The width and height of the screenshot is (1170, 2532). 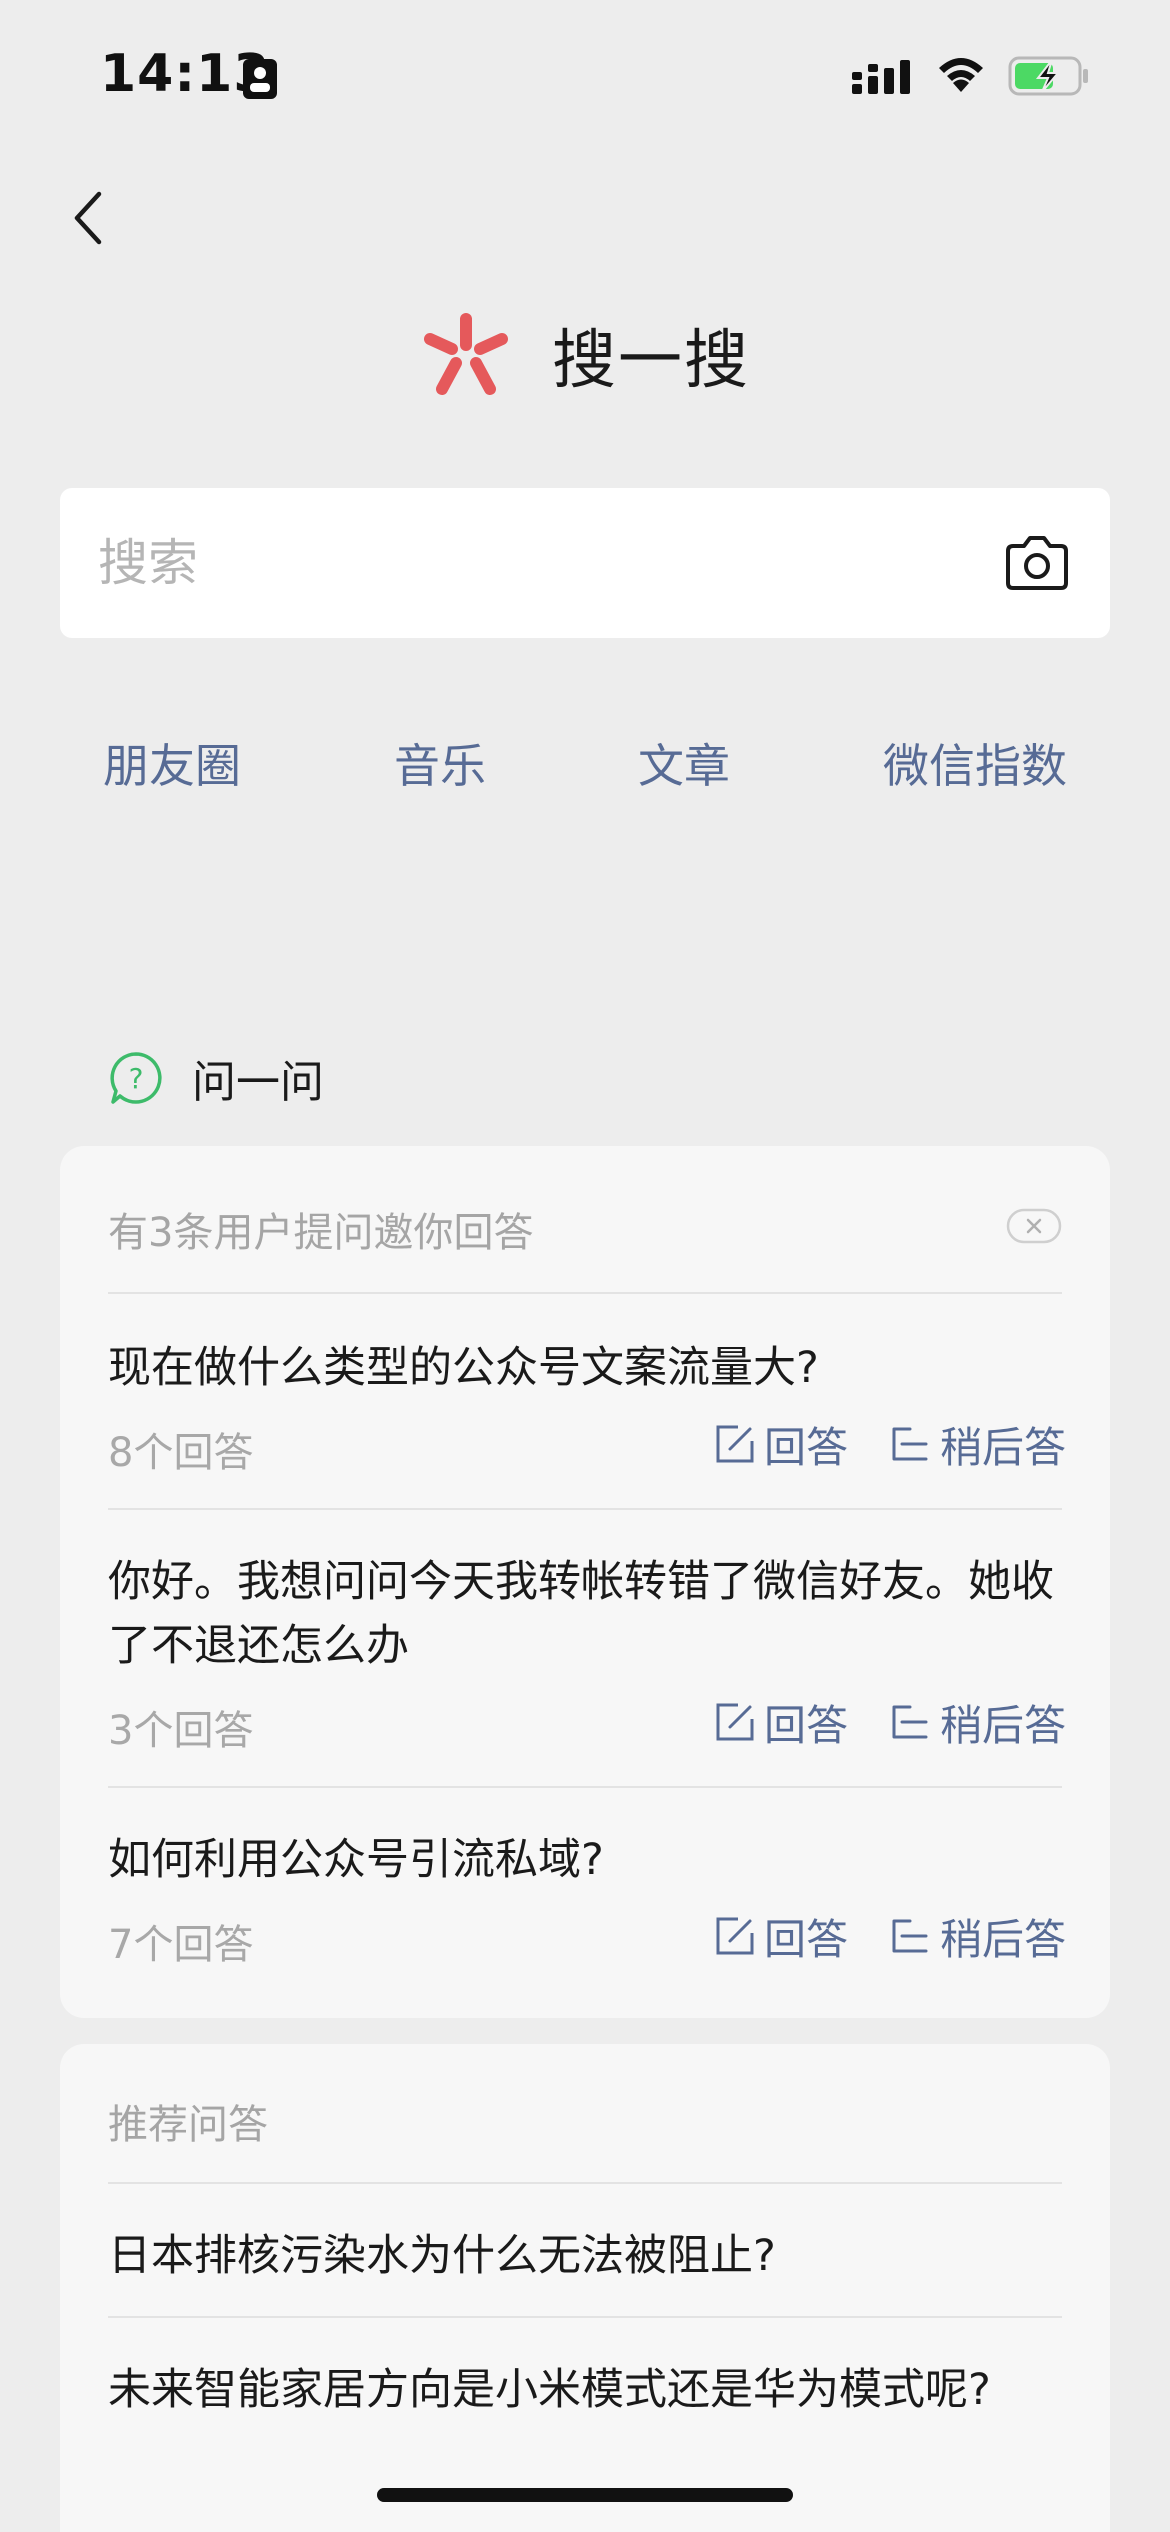 What do you see at coordinates (188, 2125) in the screenshot?
I see `recommended-title: 推荐问答` at bounding box center [188, 2125].